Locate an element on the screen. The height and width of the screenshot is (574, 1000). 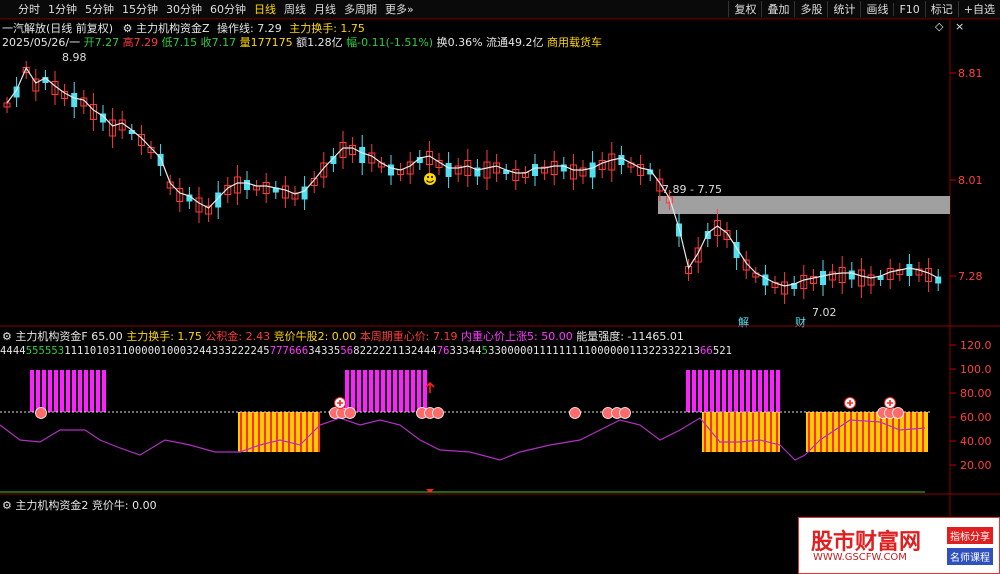
panel3-settings-icon: ⚙ is located at coordinates (7, 505).